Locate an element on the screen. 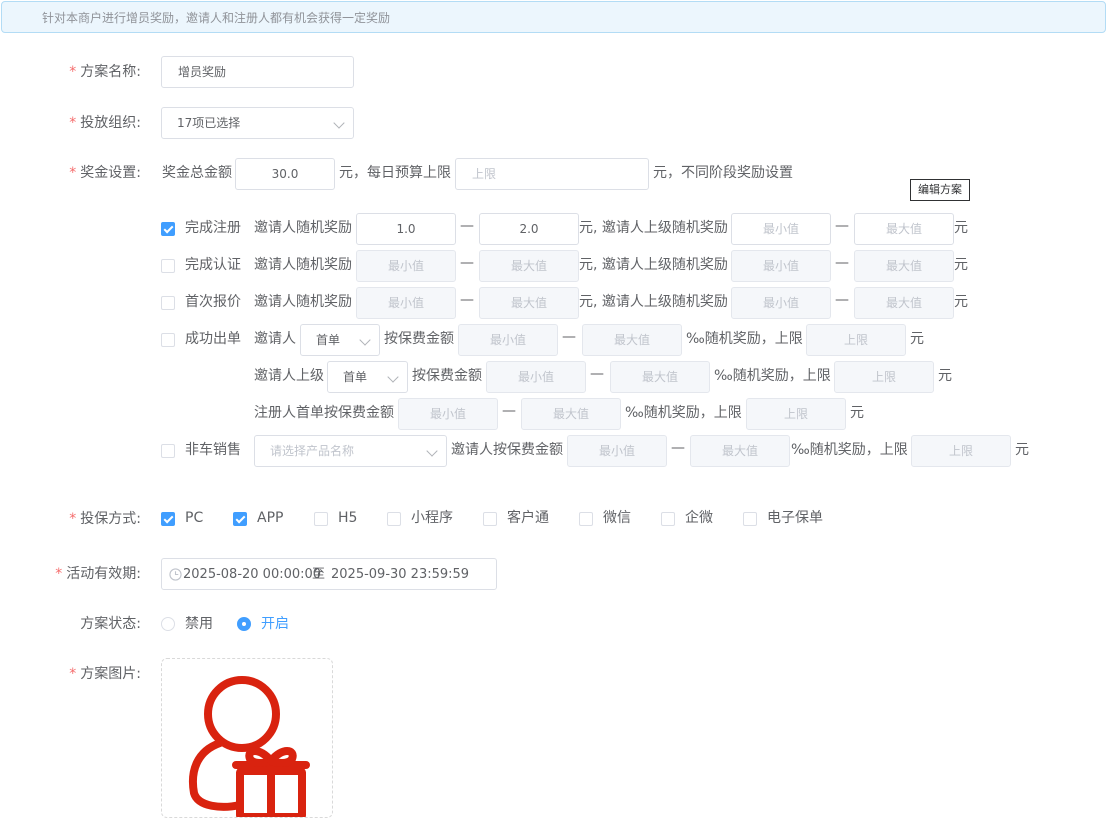 Image resolution: width=1108 pixels, height=818 pixels. register-inviter-max: 2.0 is located at coordinates (529, 229).